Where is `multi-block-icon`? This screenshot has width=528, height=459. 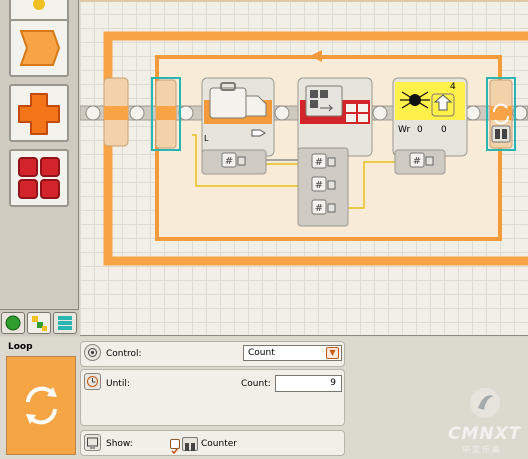 multi-block-icon is located at coordinates (39, 323).